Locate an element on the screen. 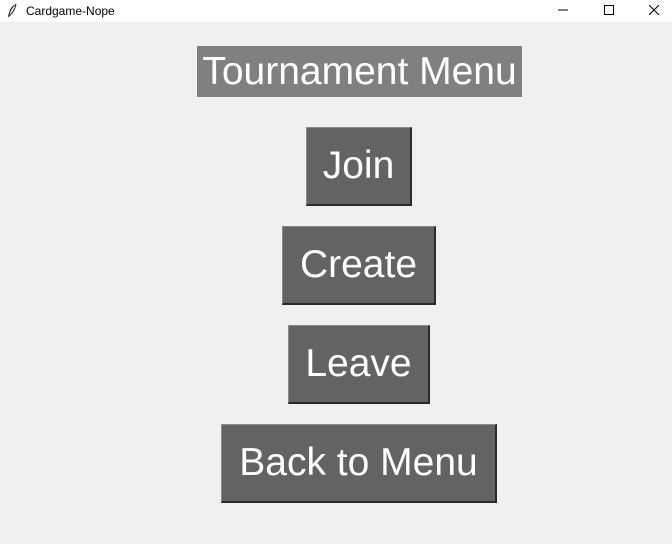  close-button is located at coordinates (651, 11).